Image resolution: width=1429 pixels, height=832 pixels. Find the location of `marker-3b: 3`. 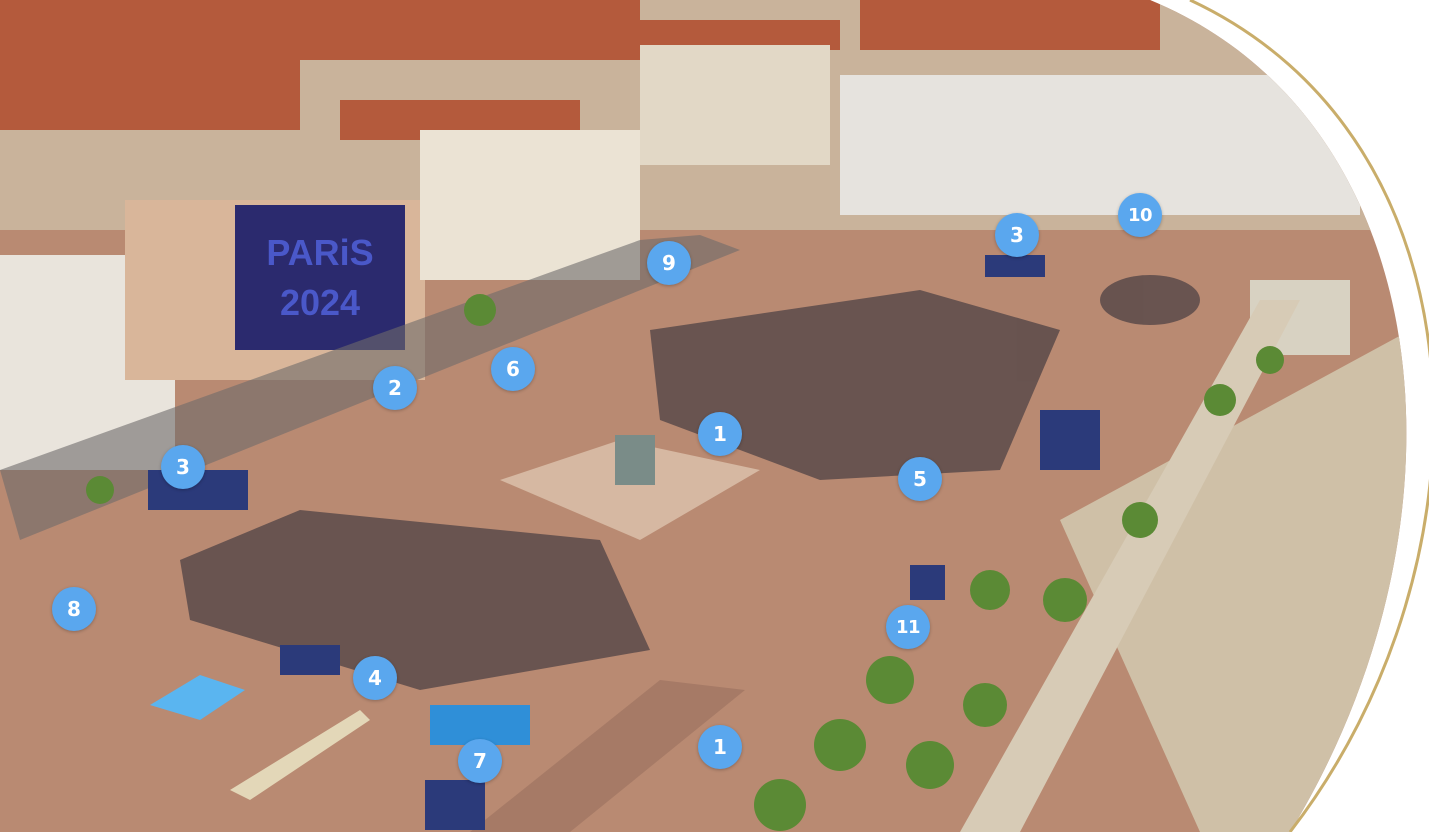

marker-3b: 3 is located at coordinates (1017, 235).